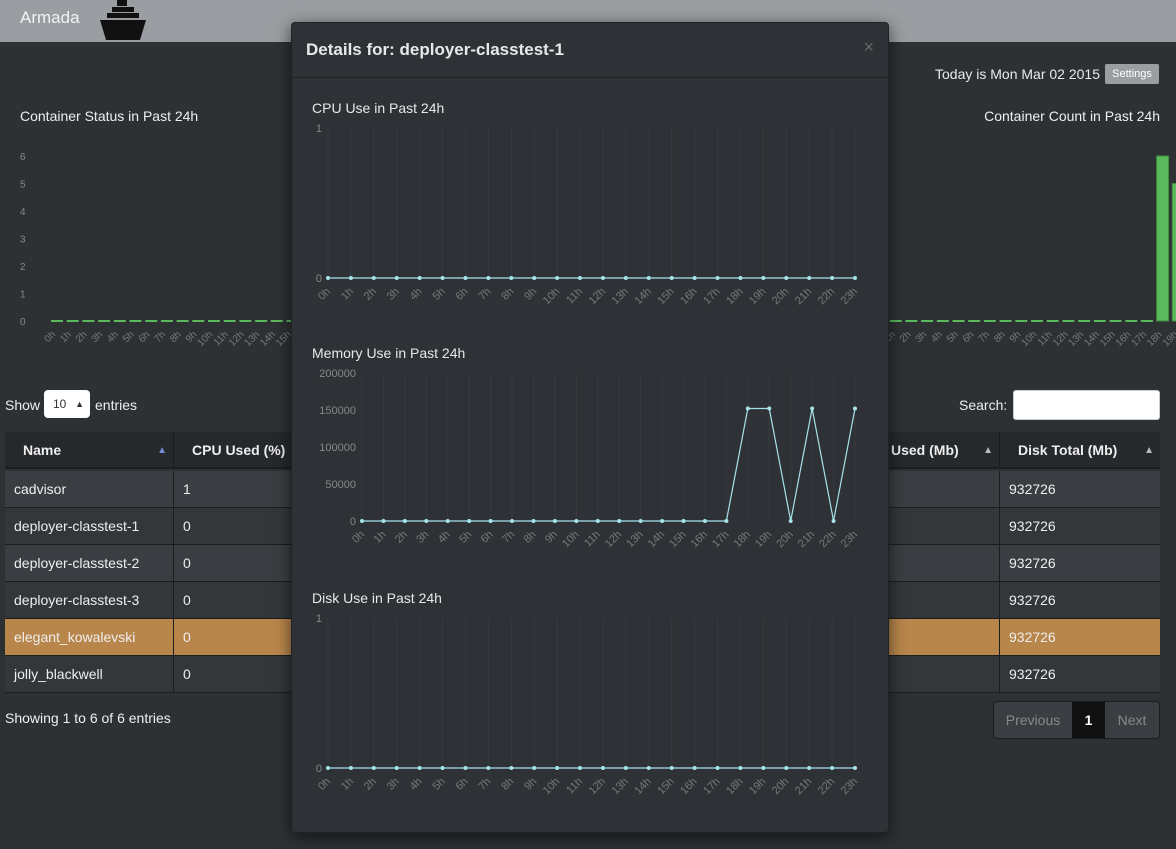  Describe the element at coordinates (1079, 450) in the screenshot. I see `column-header-disk-total: Disk Total (Mb) ▲` at that location.